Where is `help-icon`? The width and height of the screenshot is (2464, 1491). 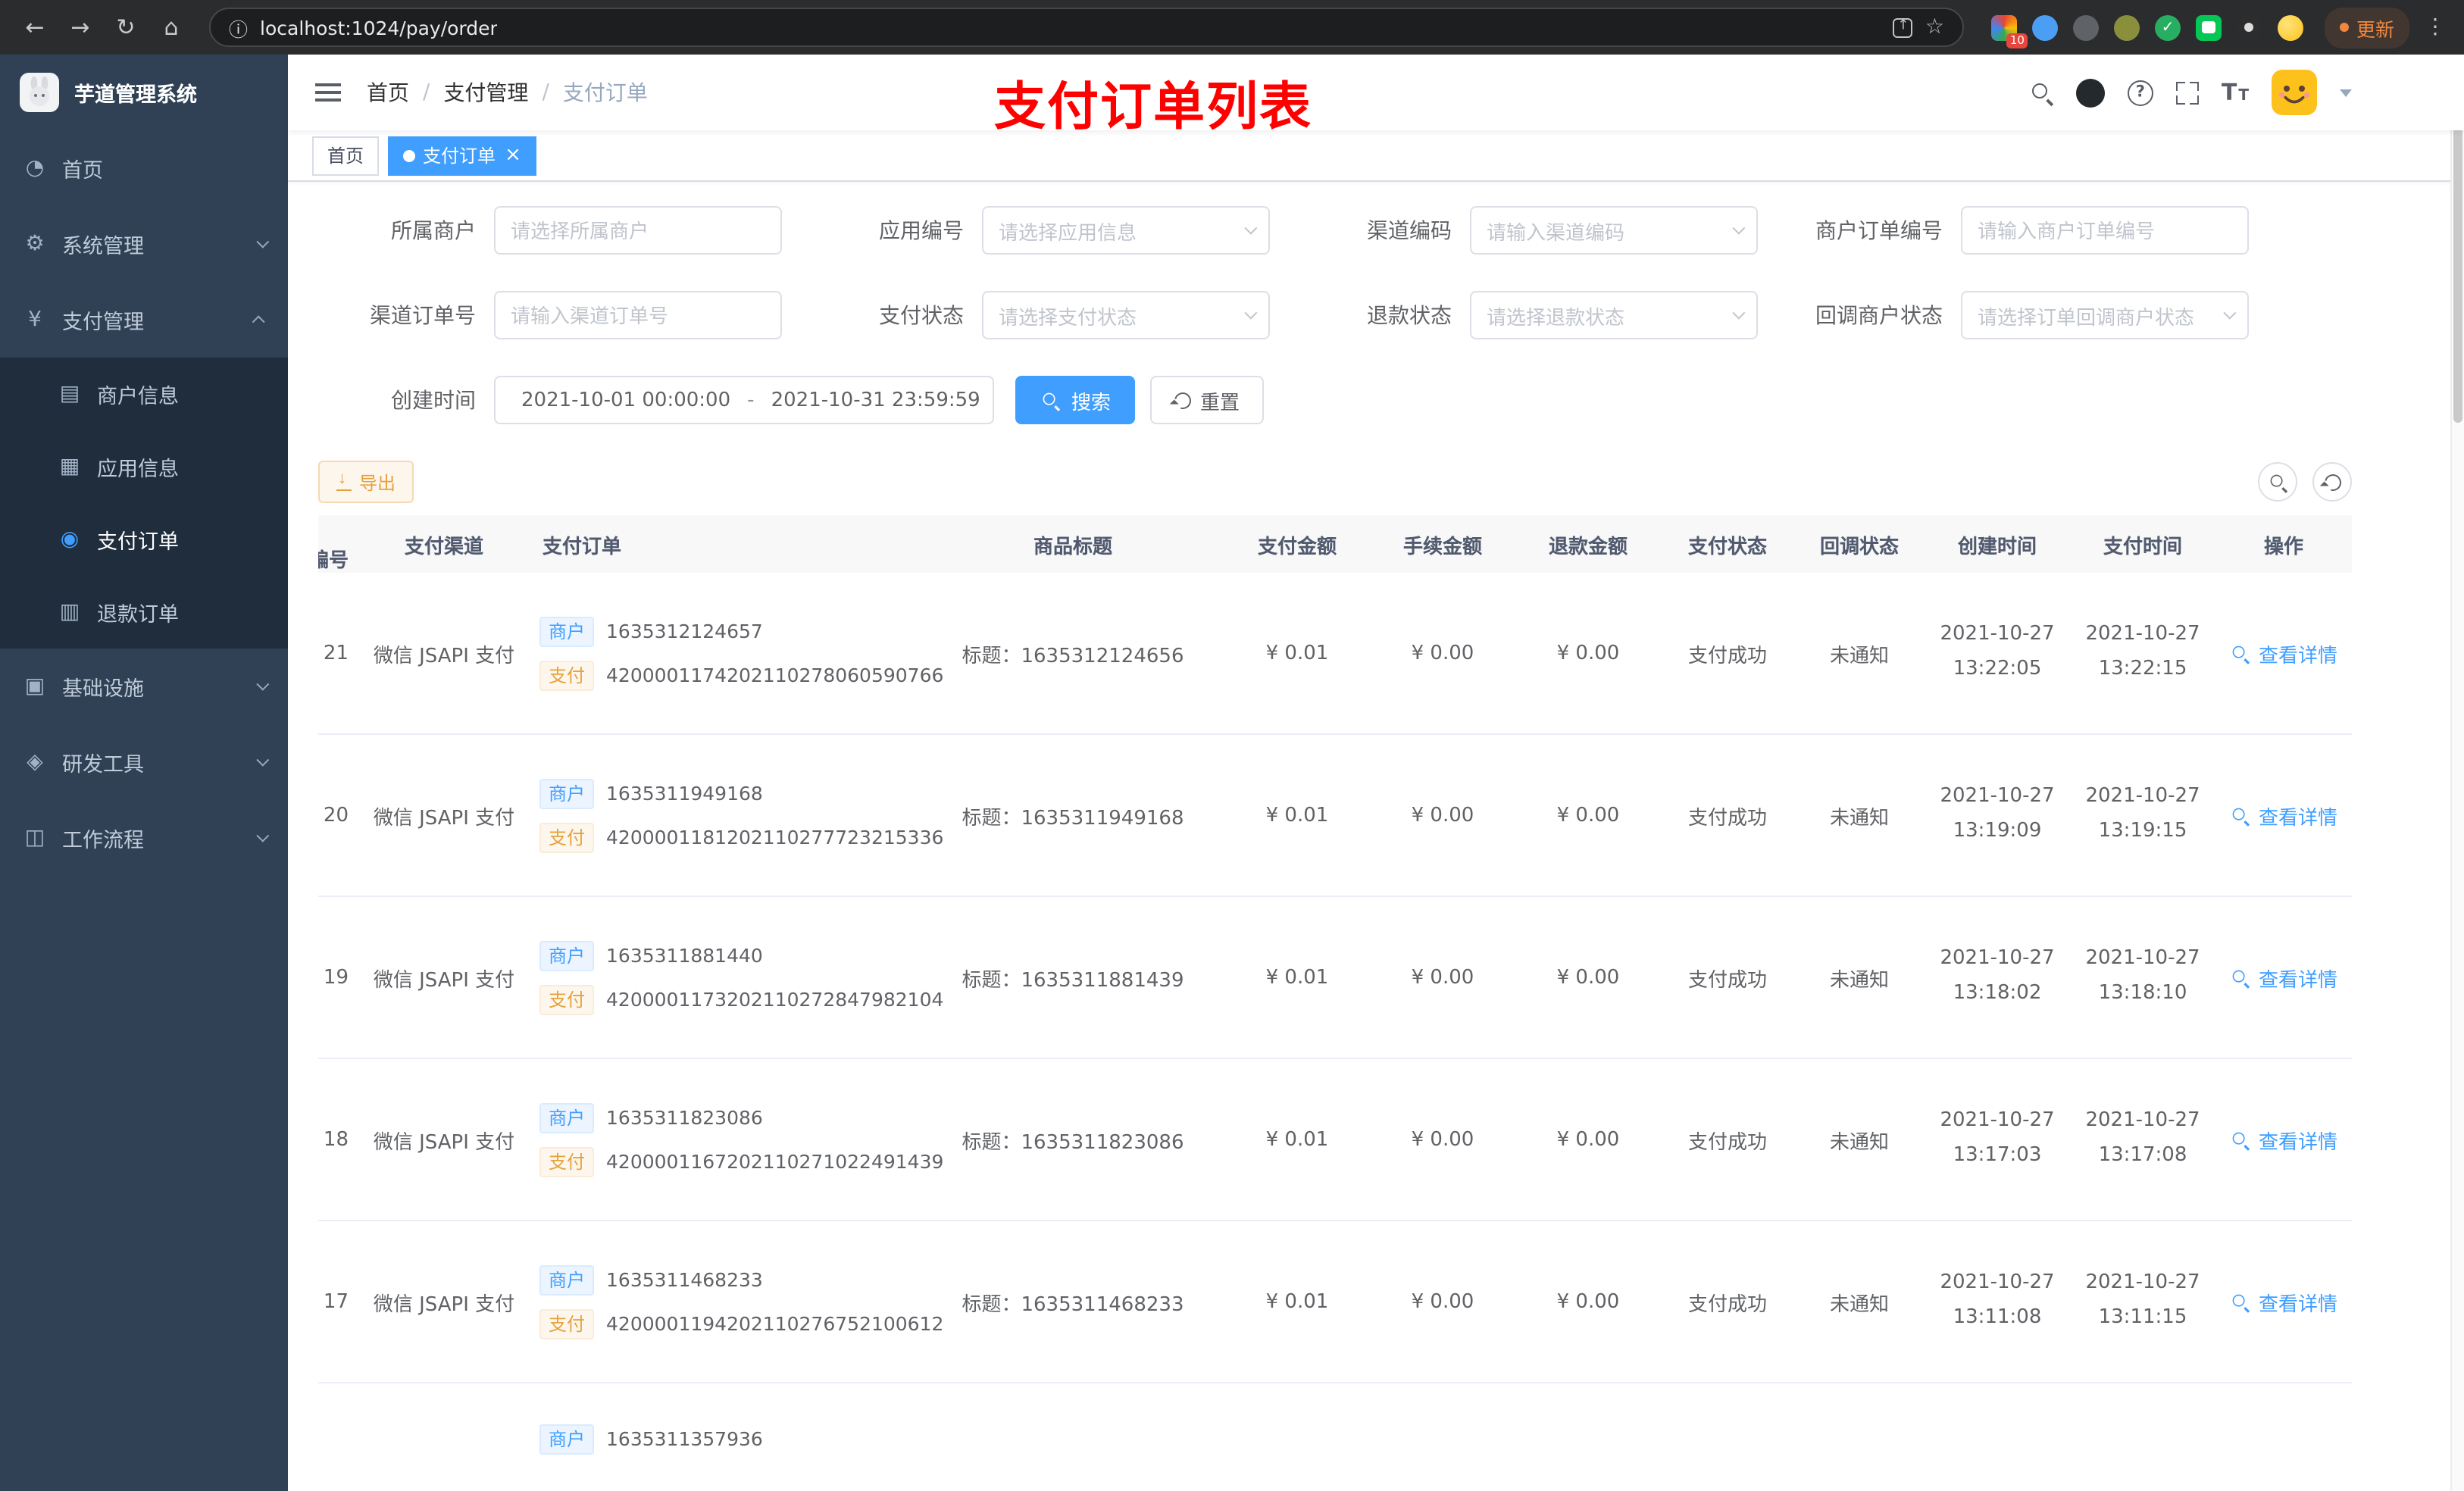 help-icon is located at coordinates (2140, 92).